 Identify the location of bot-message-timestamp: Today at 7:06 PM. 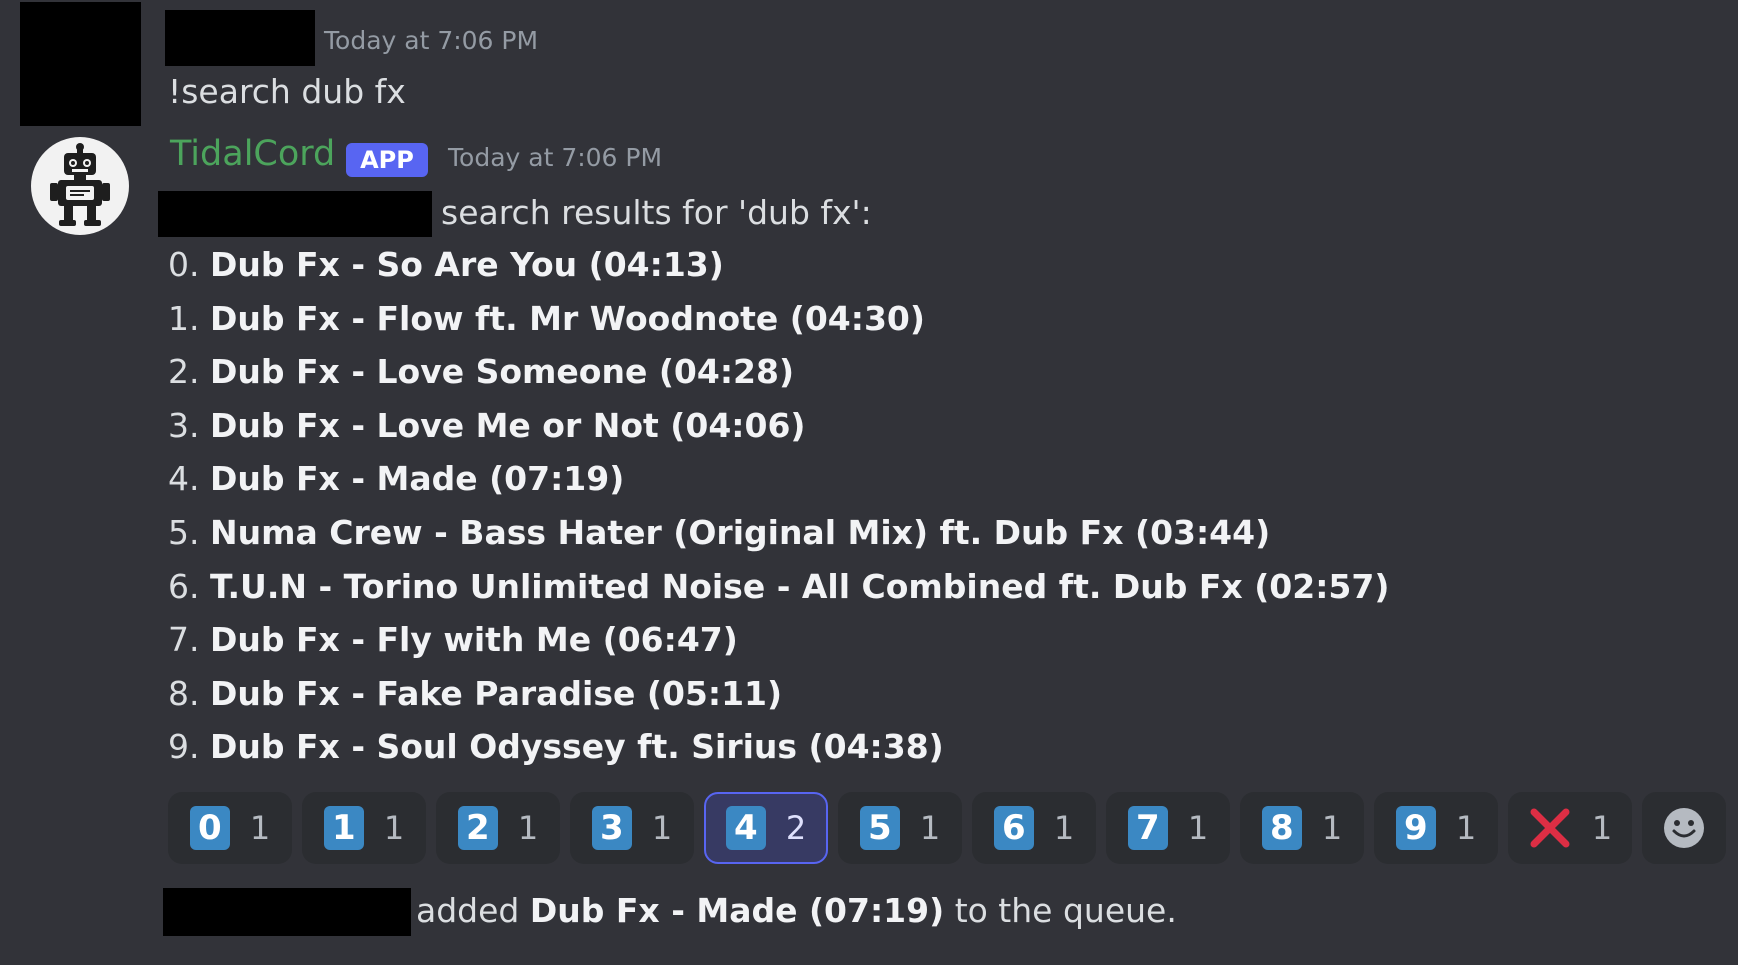
(555, 157).